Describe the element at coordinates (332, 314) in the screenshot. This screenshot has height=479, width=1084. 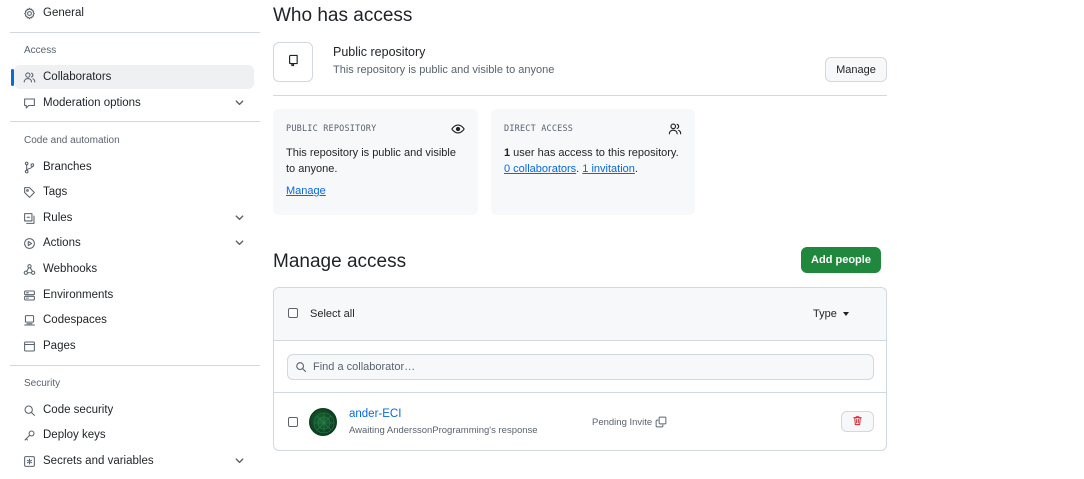
I see `select-all-label: Select all` at that location.